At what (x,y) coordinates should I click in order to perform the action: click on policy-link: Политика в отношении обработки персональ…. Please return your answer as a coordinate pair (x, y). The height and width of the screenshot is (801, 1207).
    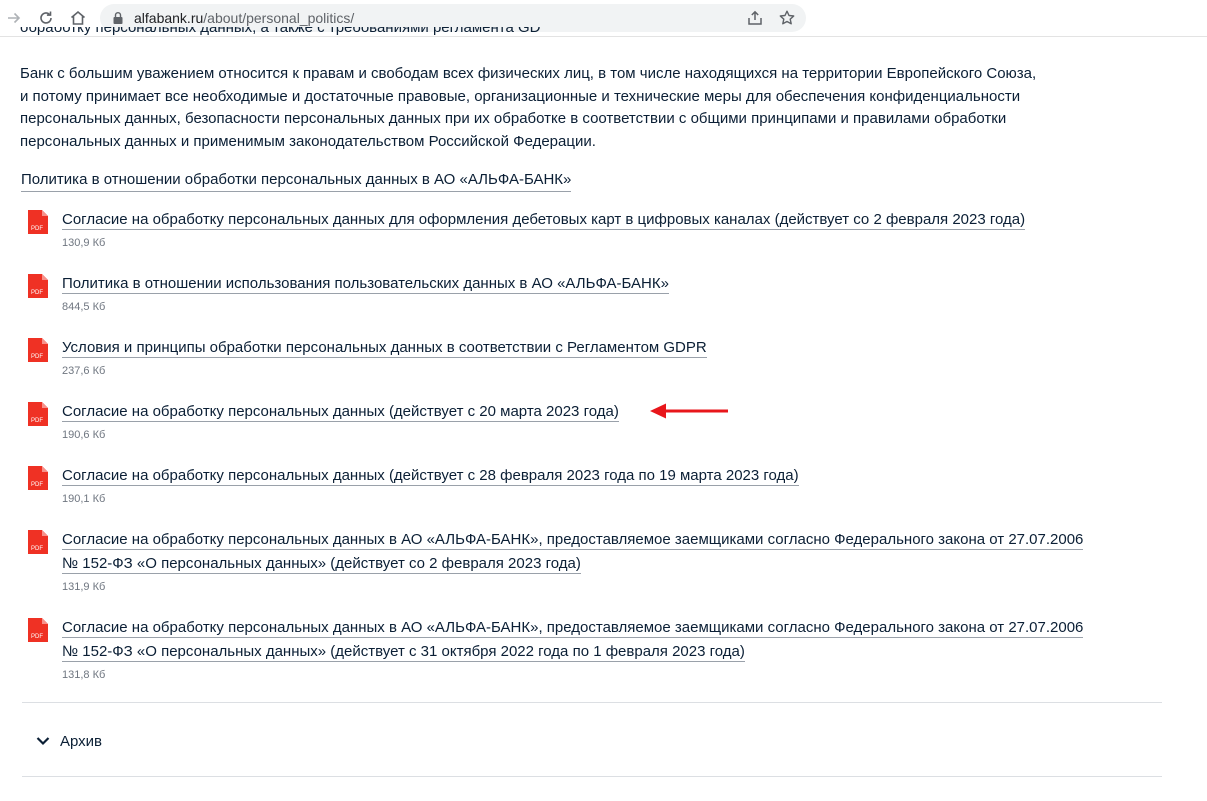
    Looking at the image, I should click on (296, 181).